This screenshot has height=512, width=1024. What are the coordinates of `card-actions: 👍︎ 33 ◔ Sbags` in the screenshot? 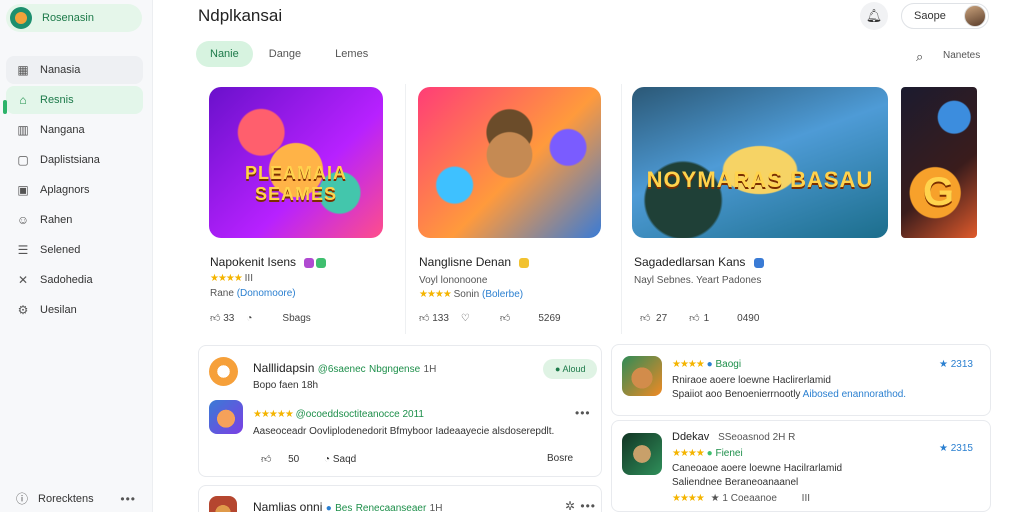 It's located at (260, 318).